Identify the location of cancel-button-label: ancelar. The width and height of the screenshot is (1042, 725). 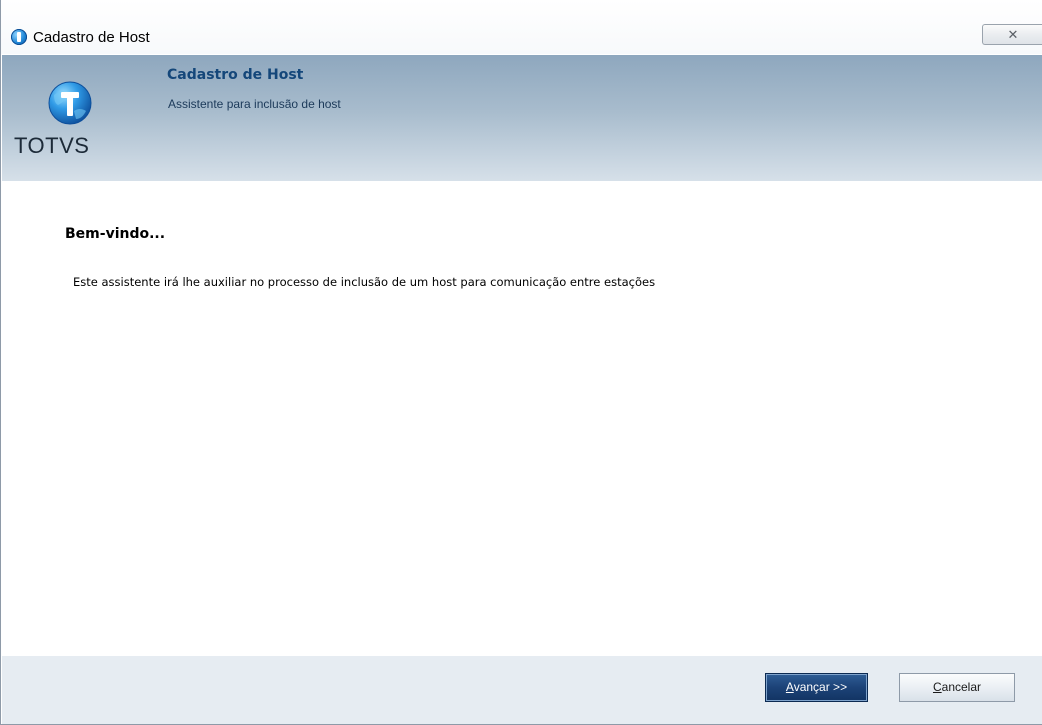
(961, 687).